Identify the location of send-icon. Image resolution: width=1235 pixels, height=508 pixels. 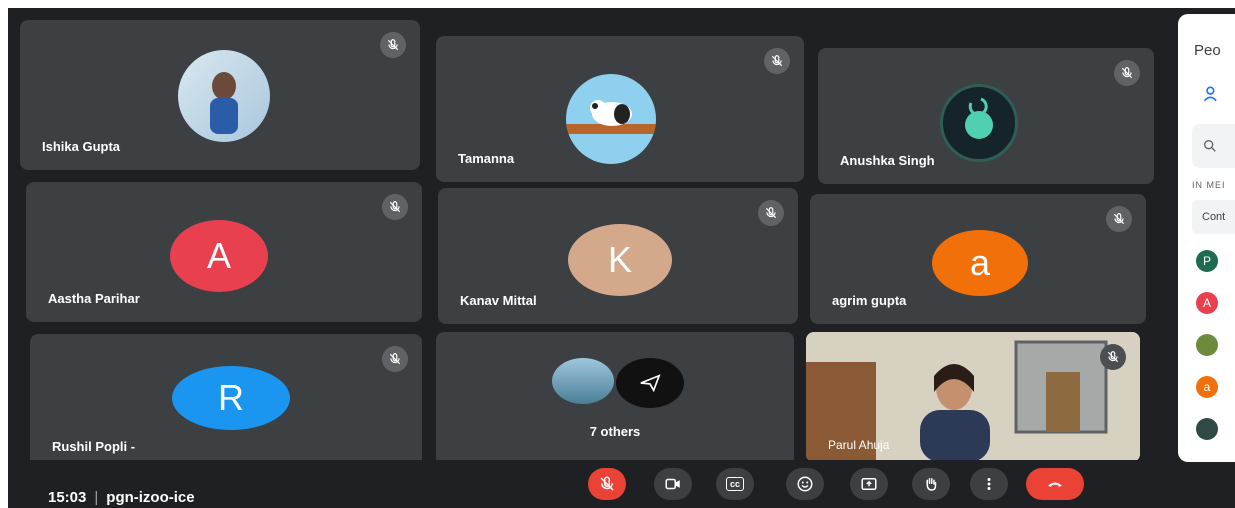
(650, 383).